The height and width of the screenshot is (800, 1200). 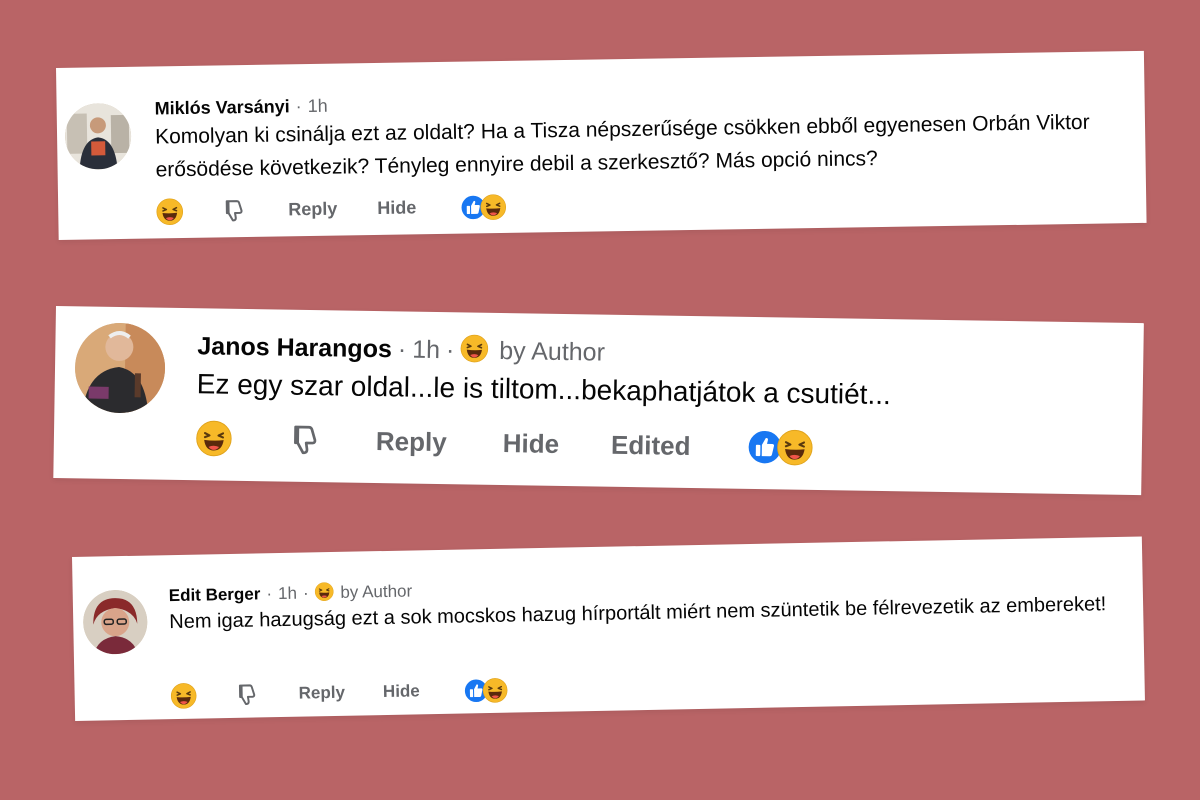 I want to click on author-name: Miklós Varsányi, so click(x=221, y=107).